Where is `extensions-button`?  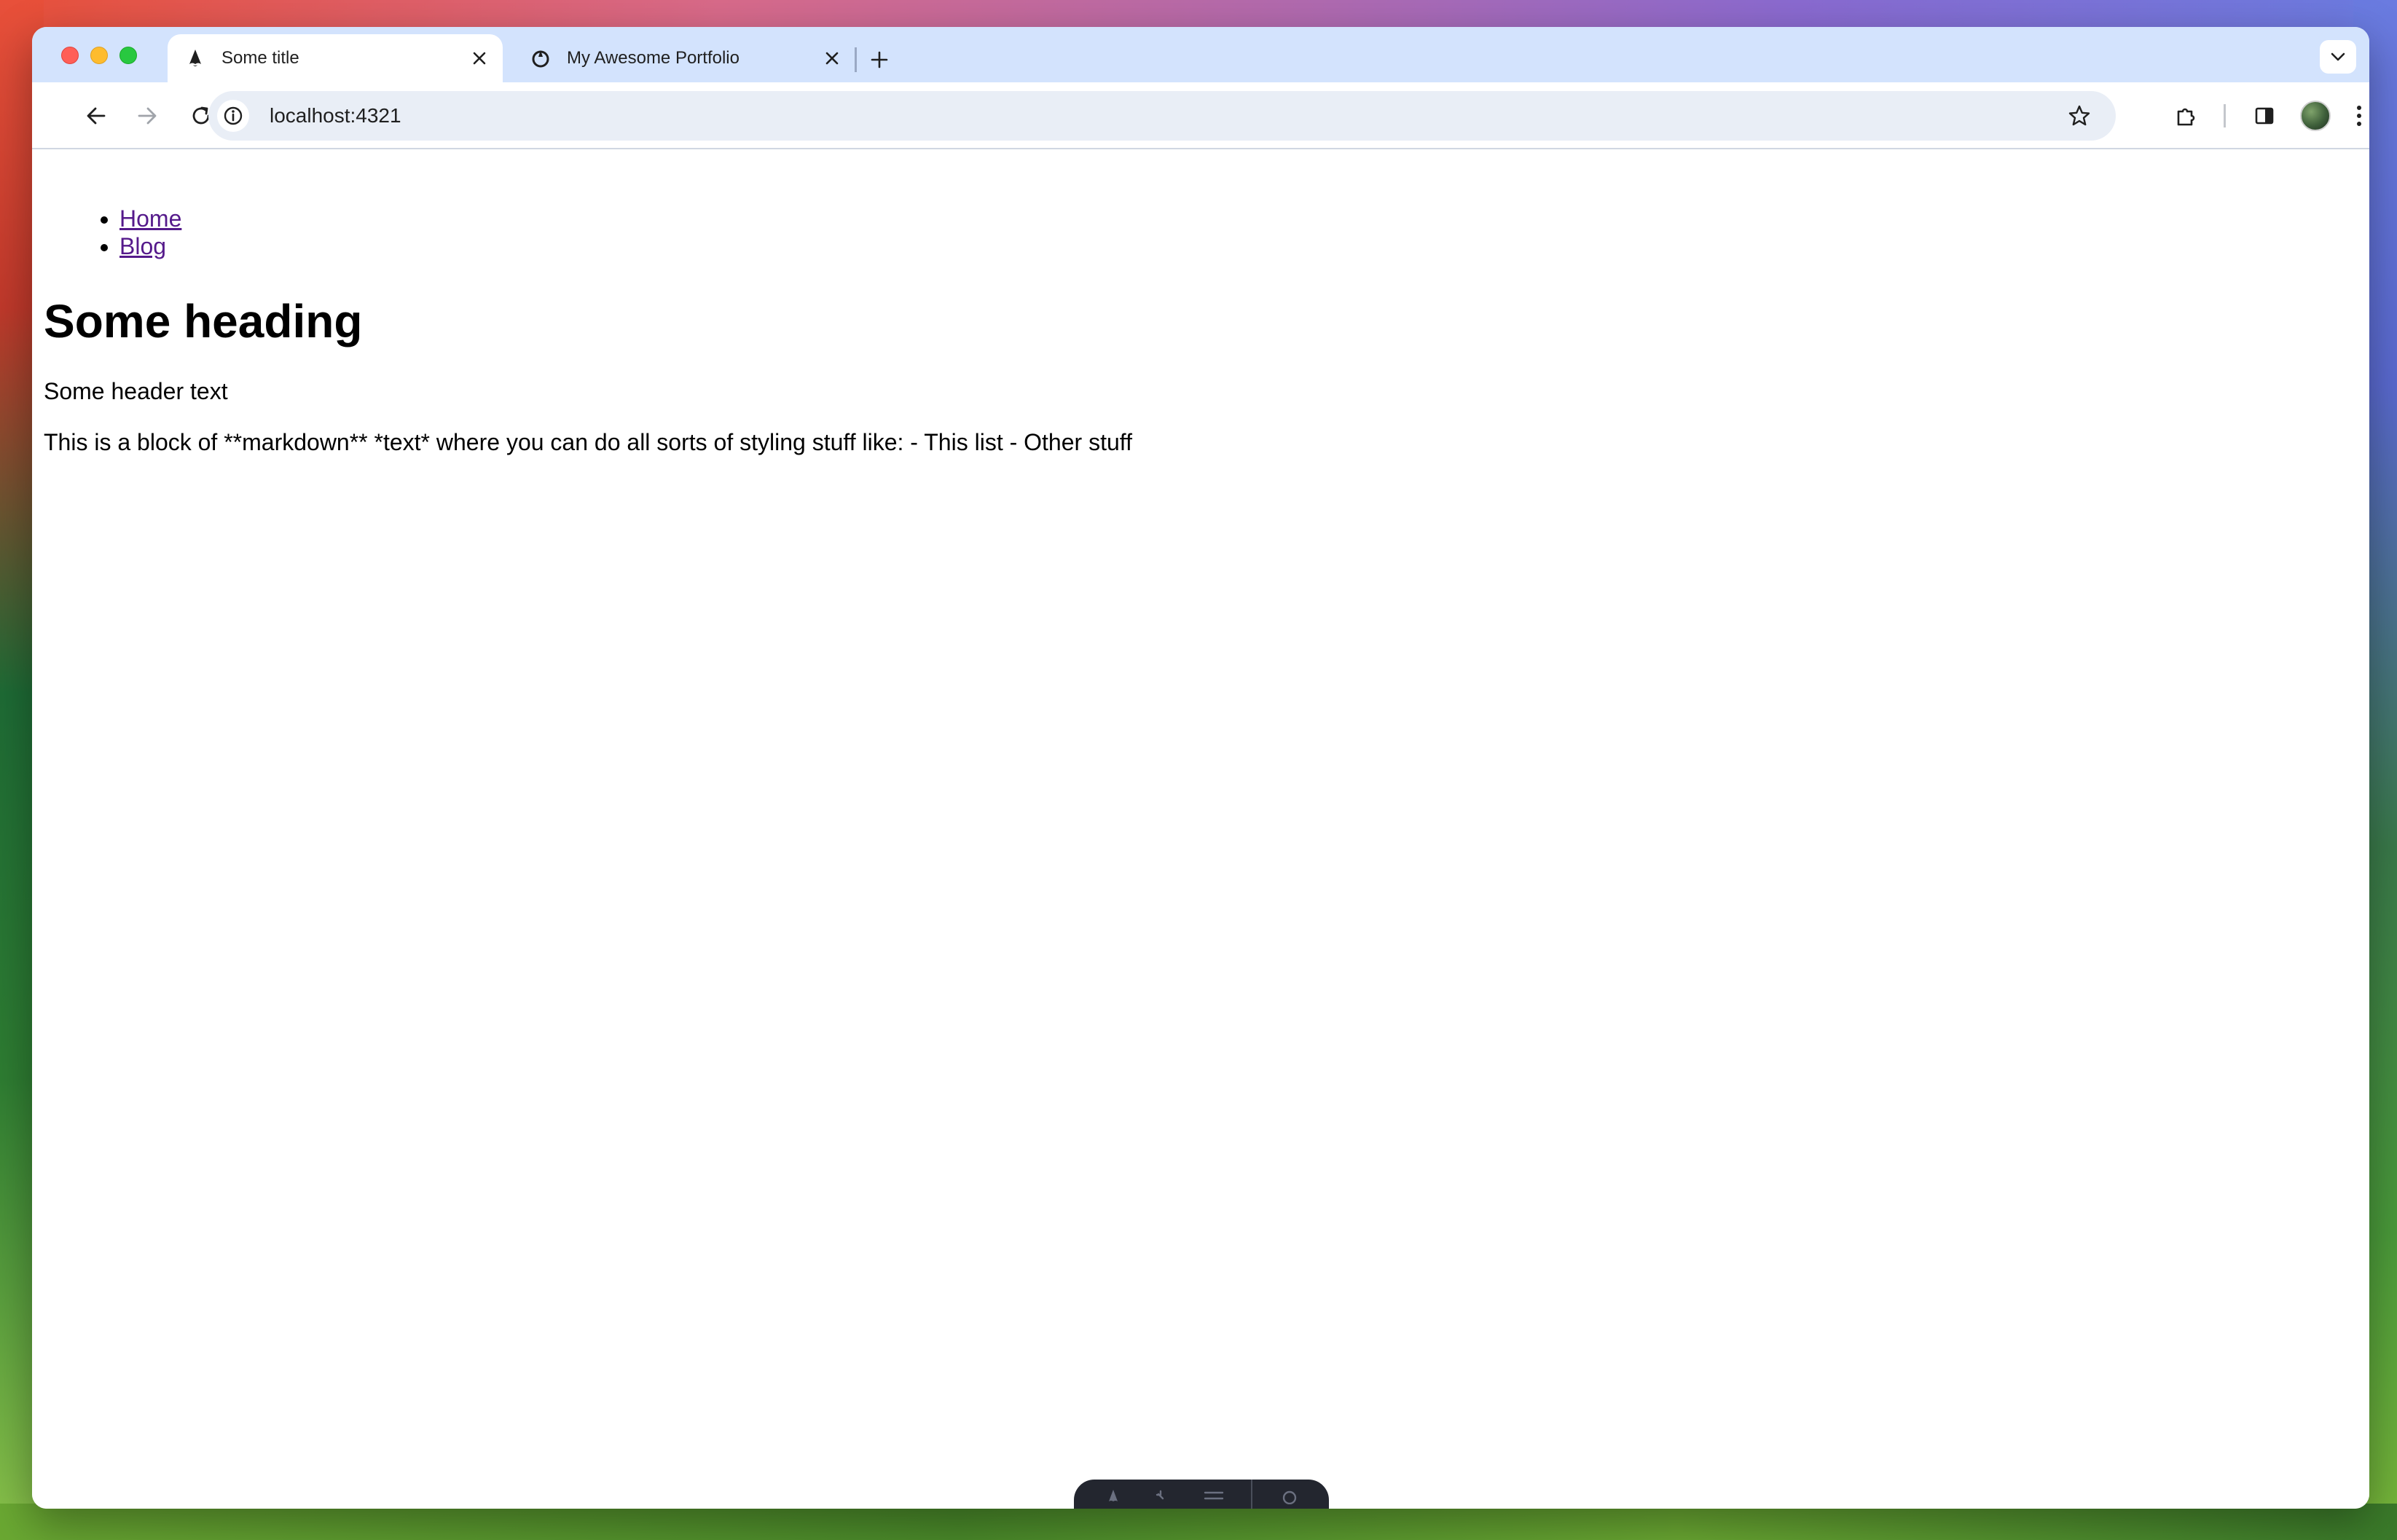 extensions-button is located at coordinates (2185, 115).